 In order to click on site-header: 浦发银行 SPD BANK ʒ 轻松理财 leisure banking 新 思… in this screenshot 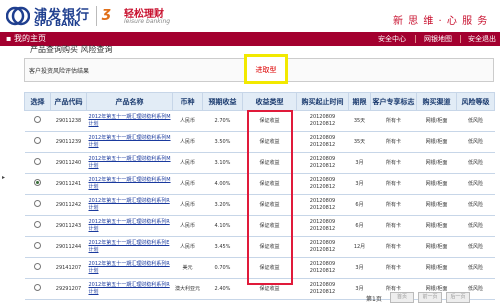, I will do `click(250, 16)`.